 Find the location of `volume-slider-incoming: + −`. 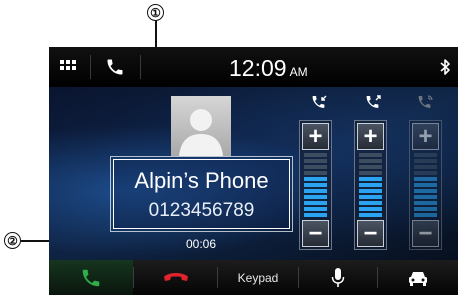

volume-slider-incoming: + − is located at coordinates (315, 185).